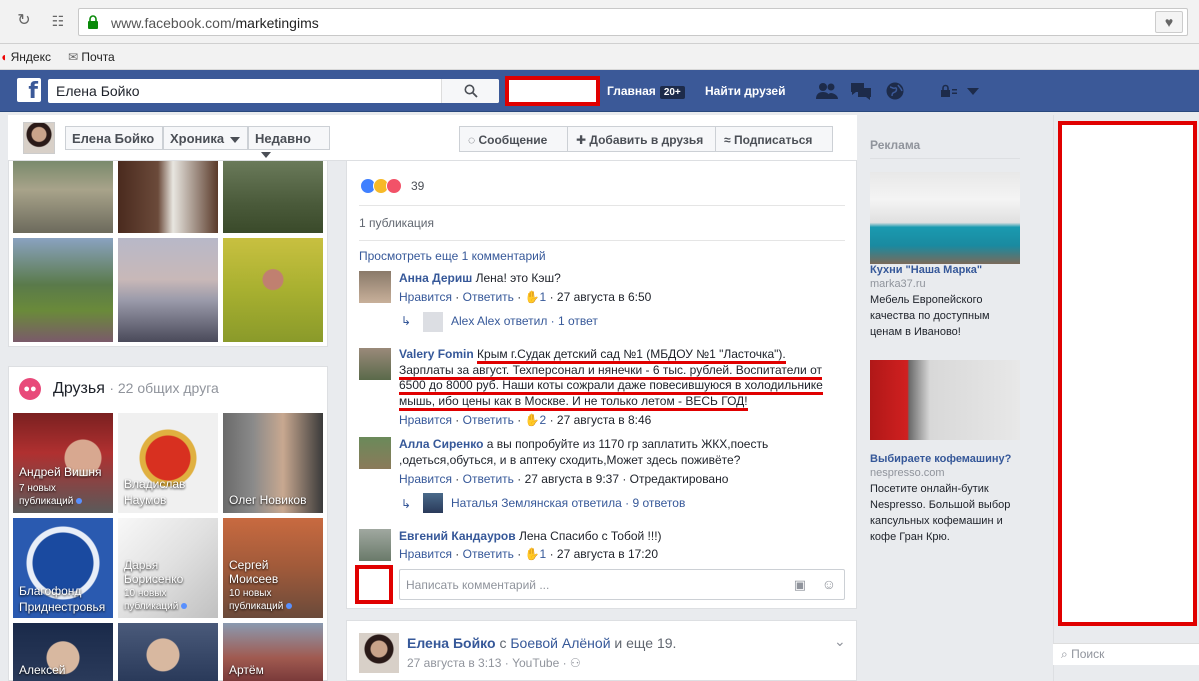 Image resolution: width=1199 pixels, height=681 pixels. I want to click on ad-title: Выбираете кофемашину?, so click(940, 459).